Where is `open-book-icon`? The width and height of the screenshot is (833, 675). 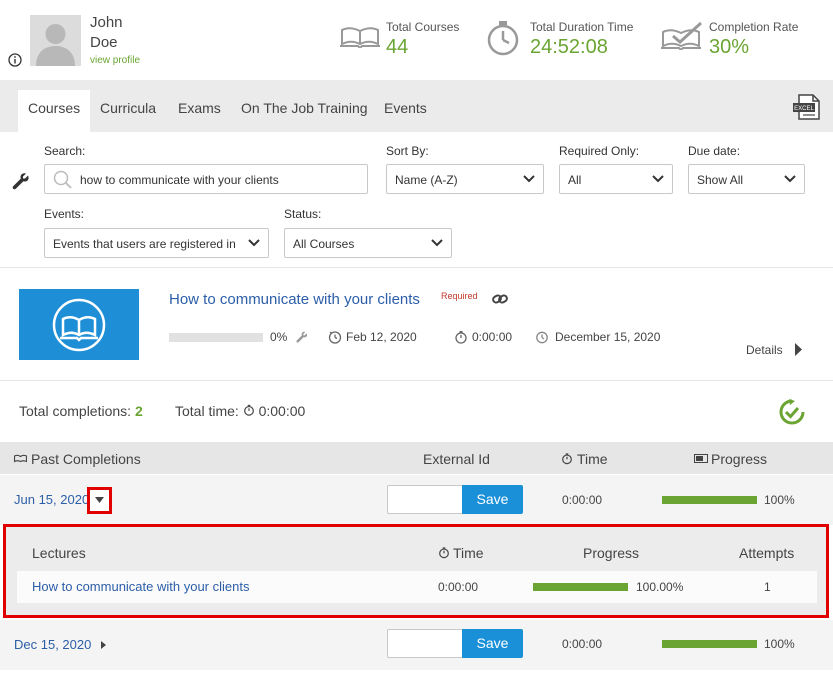
open-book-icon is located at coordinates (79, 325).